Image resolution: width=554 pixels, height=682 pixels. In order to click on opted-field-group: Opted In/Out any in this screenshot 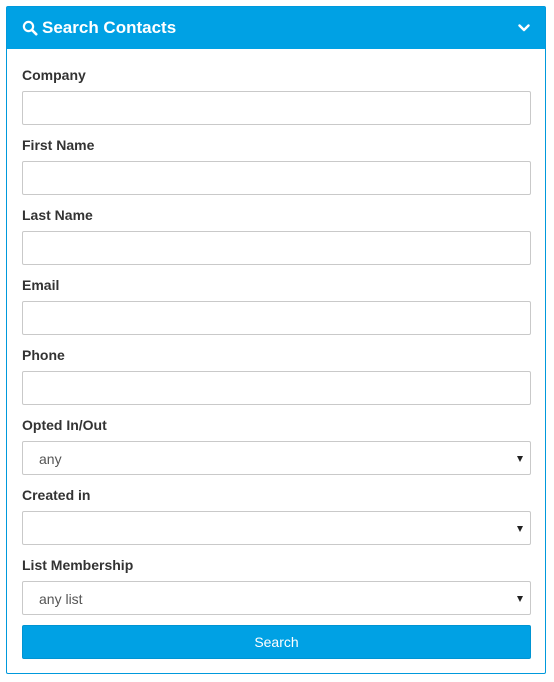, I will do `click(276, 445)`.